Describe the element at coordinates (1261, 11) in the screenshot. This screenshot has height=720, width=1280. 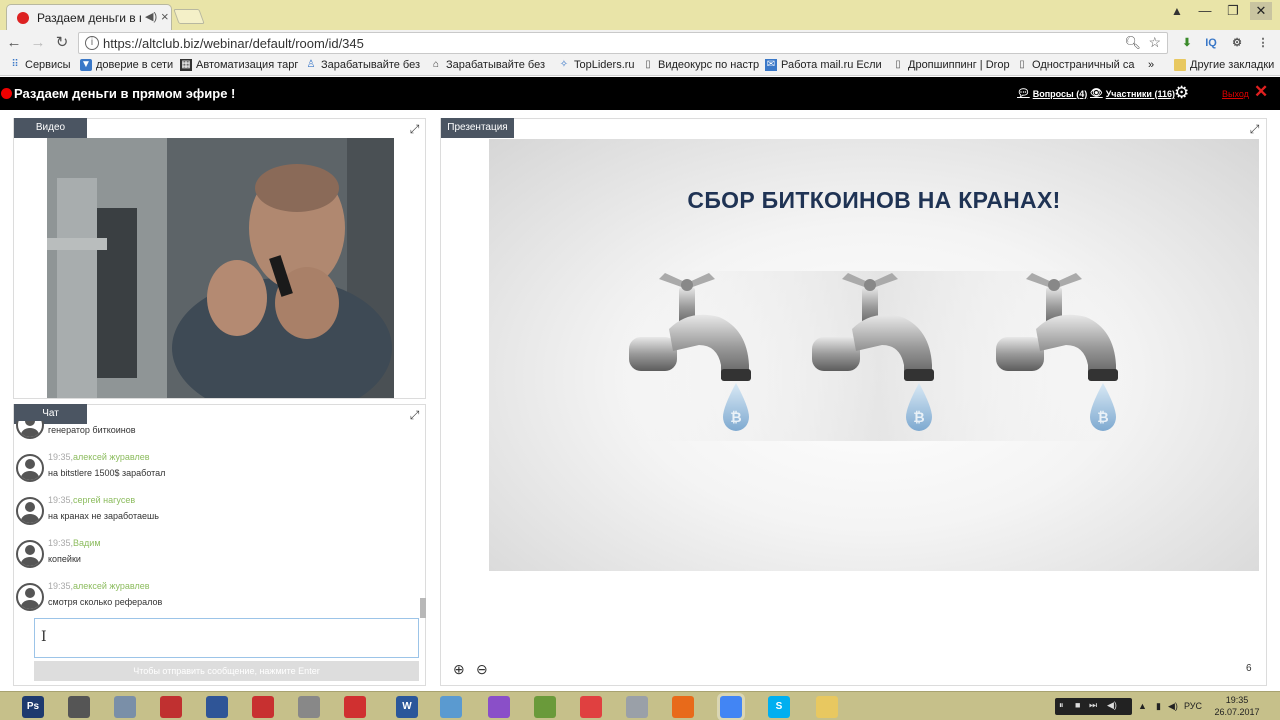
I see `window-close-button: ✕` at that location.